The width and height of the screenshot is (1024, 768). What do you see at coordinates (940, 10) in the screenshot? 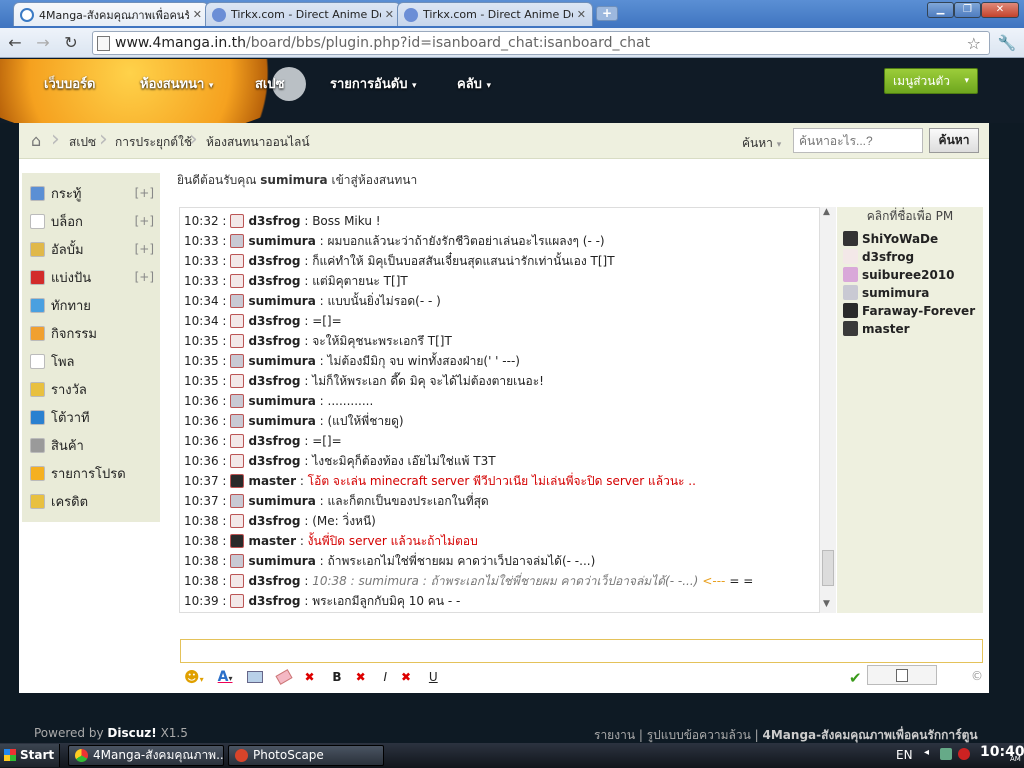
I see `minimize-button: ▁` at bounding box center [940, 10].